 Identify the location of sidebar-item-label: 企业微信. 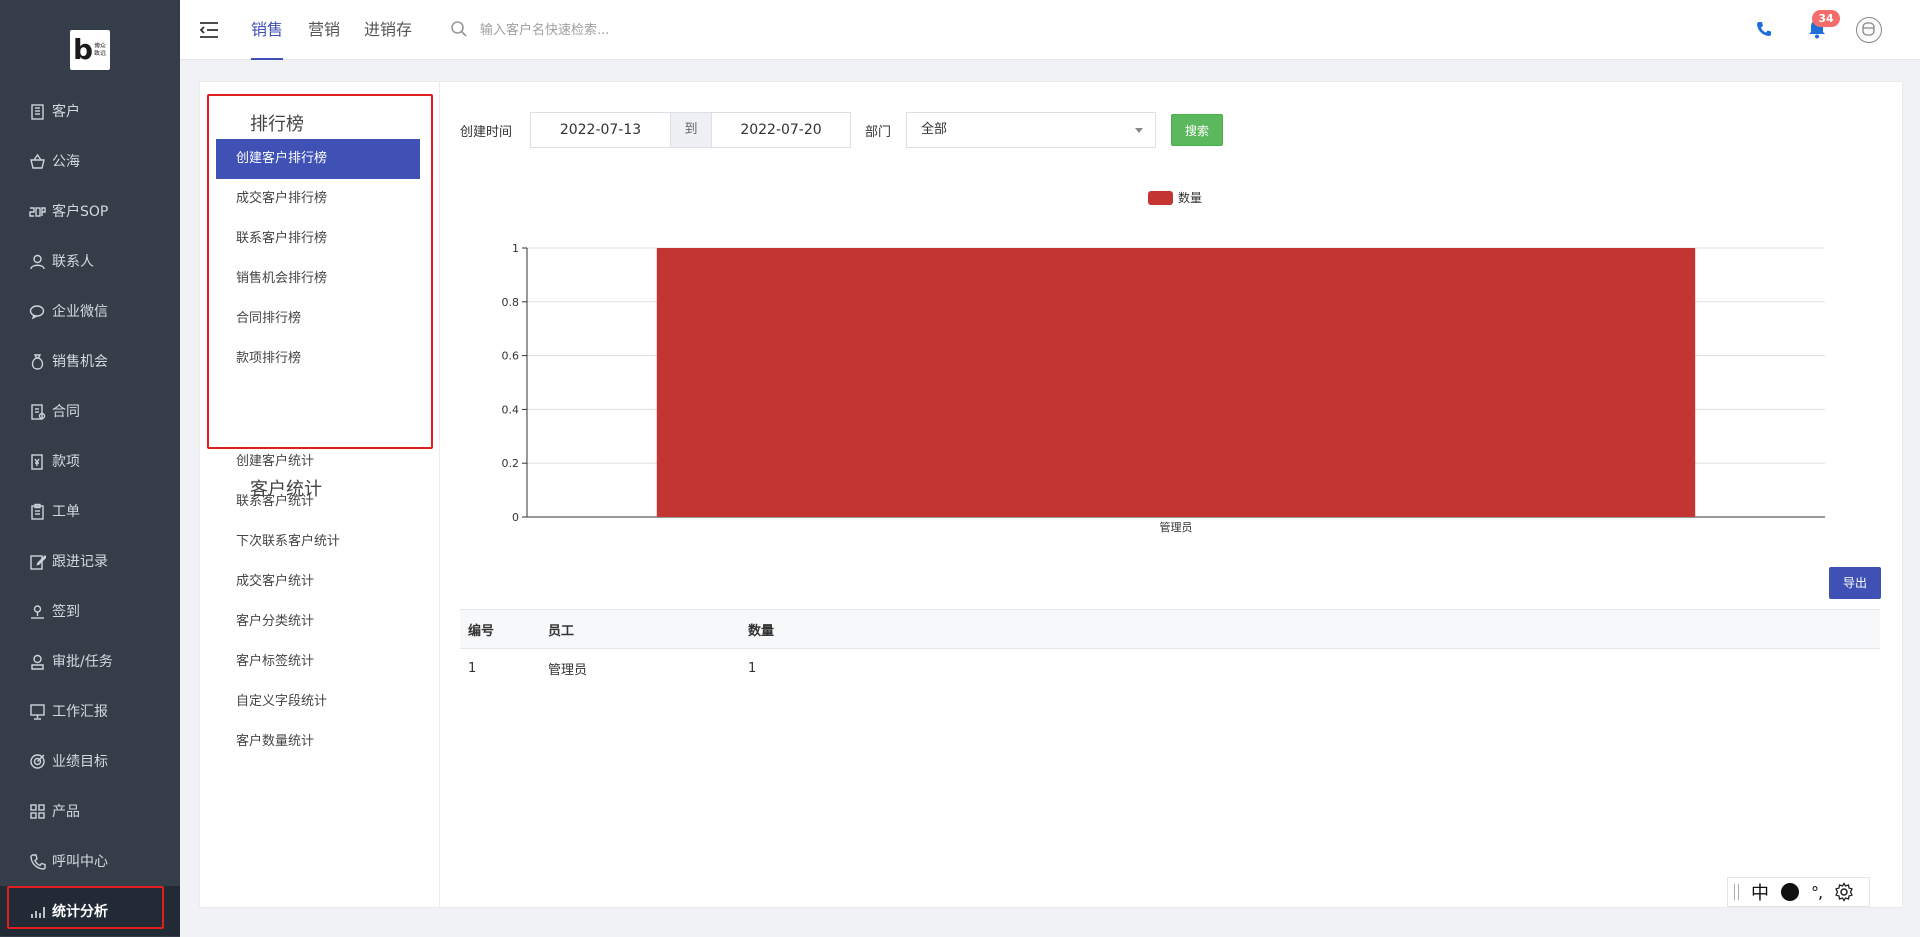
(80, 312).